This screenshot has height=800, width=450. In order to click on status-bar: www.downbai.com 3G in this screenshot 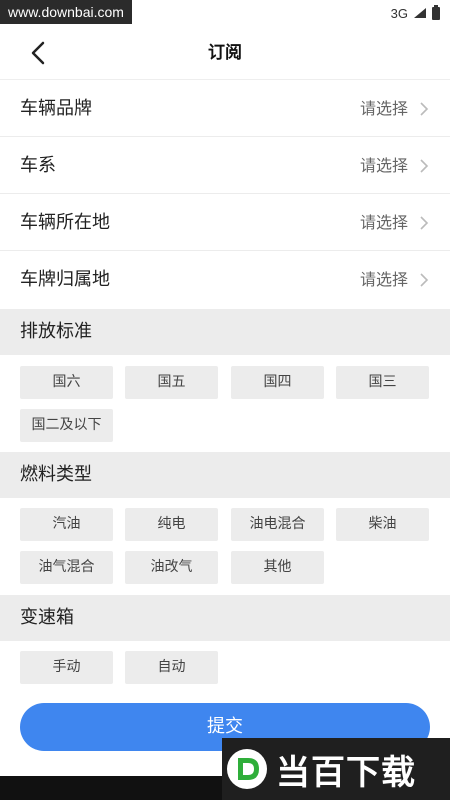, I will do `click(225, 13)`.